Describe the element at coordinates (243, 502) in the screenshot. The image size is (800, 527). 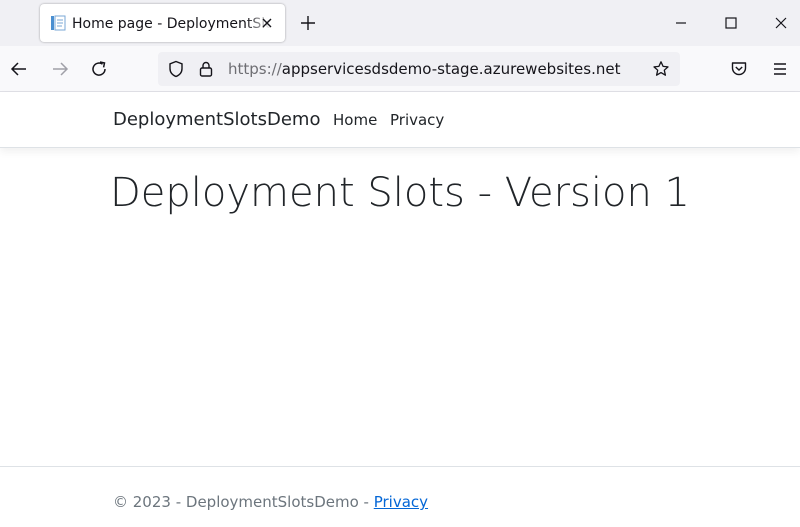
I see `footer-copyright: © 2023 - DeploymentSlotsDemo -` at that location.